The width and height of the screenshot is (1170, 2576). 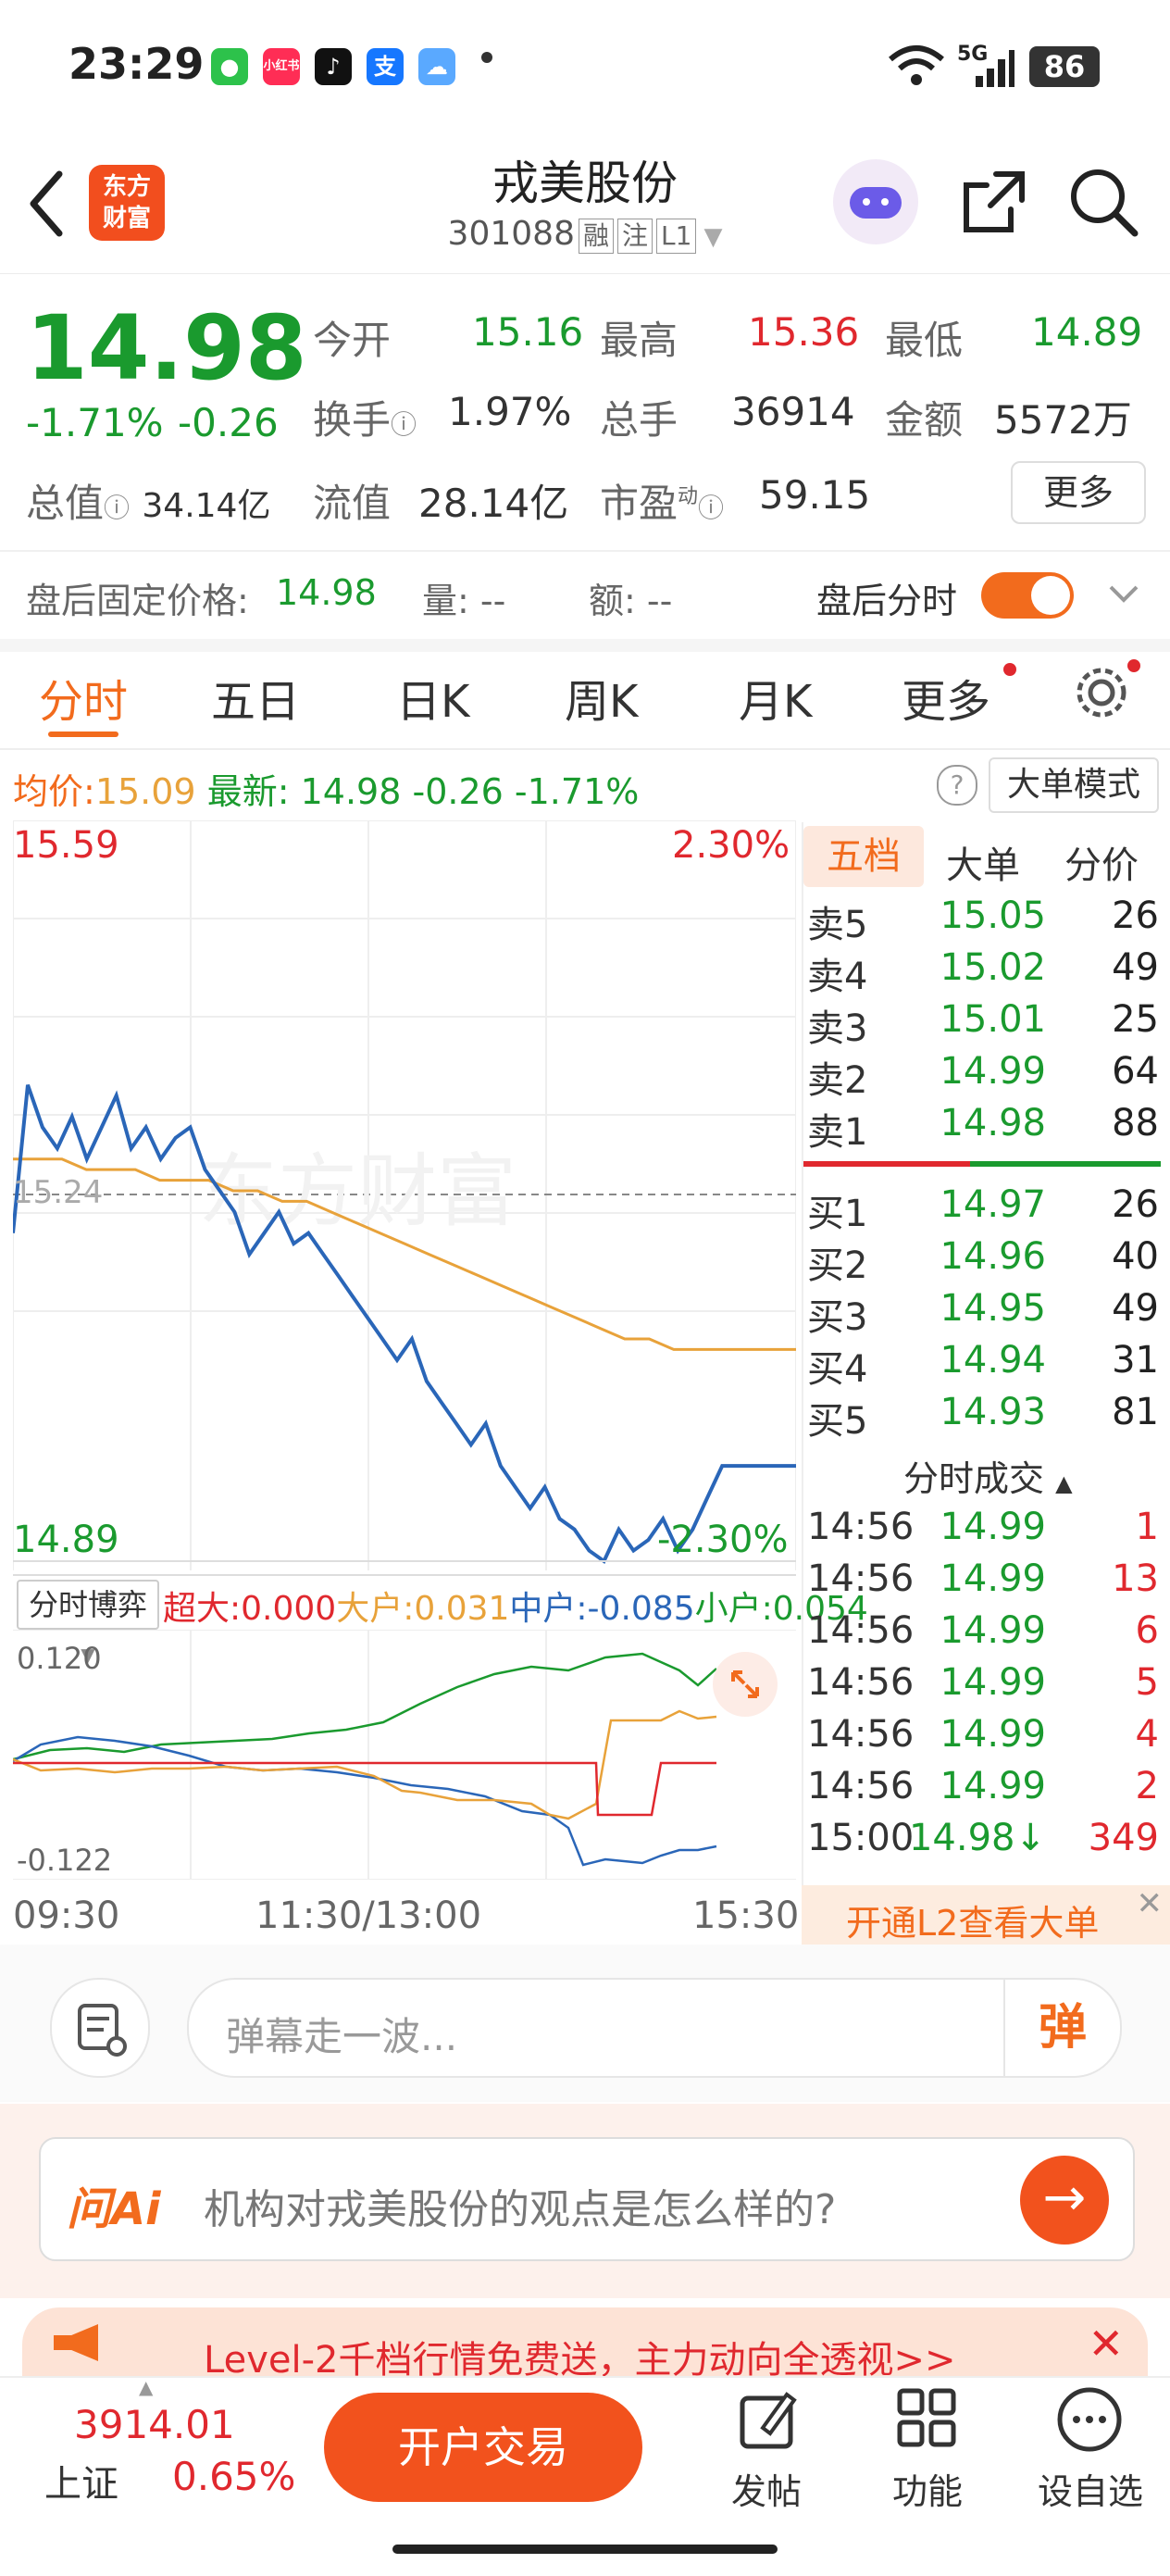 I want to click on buy-row: 买3 14.95 49, so click(x=985, y=1313).